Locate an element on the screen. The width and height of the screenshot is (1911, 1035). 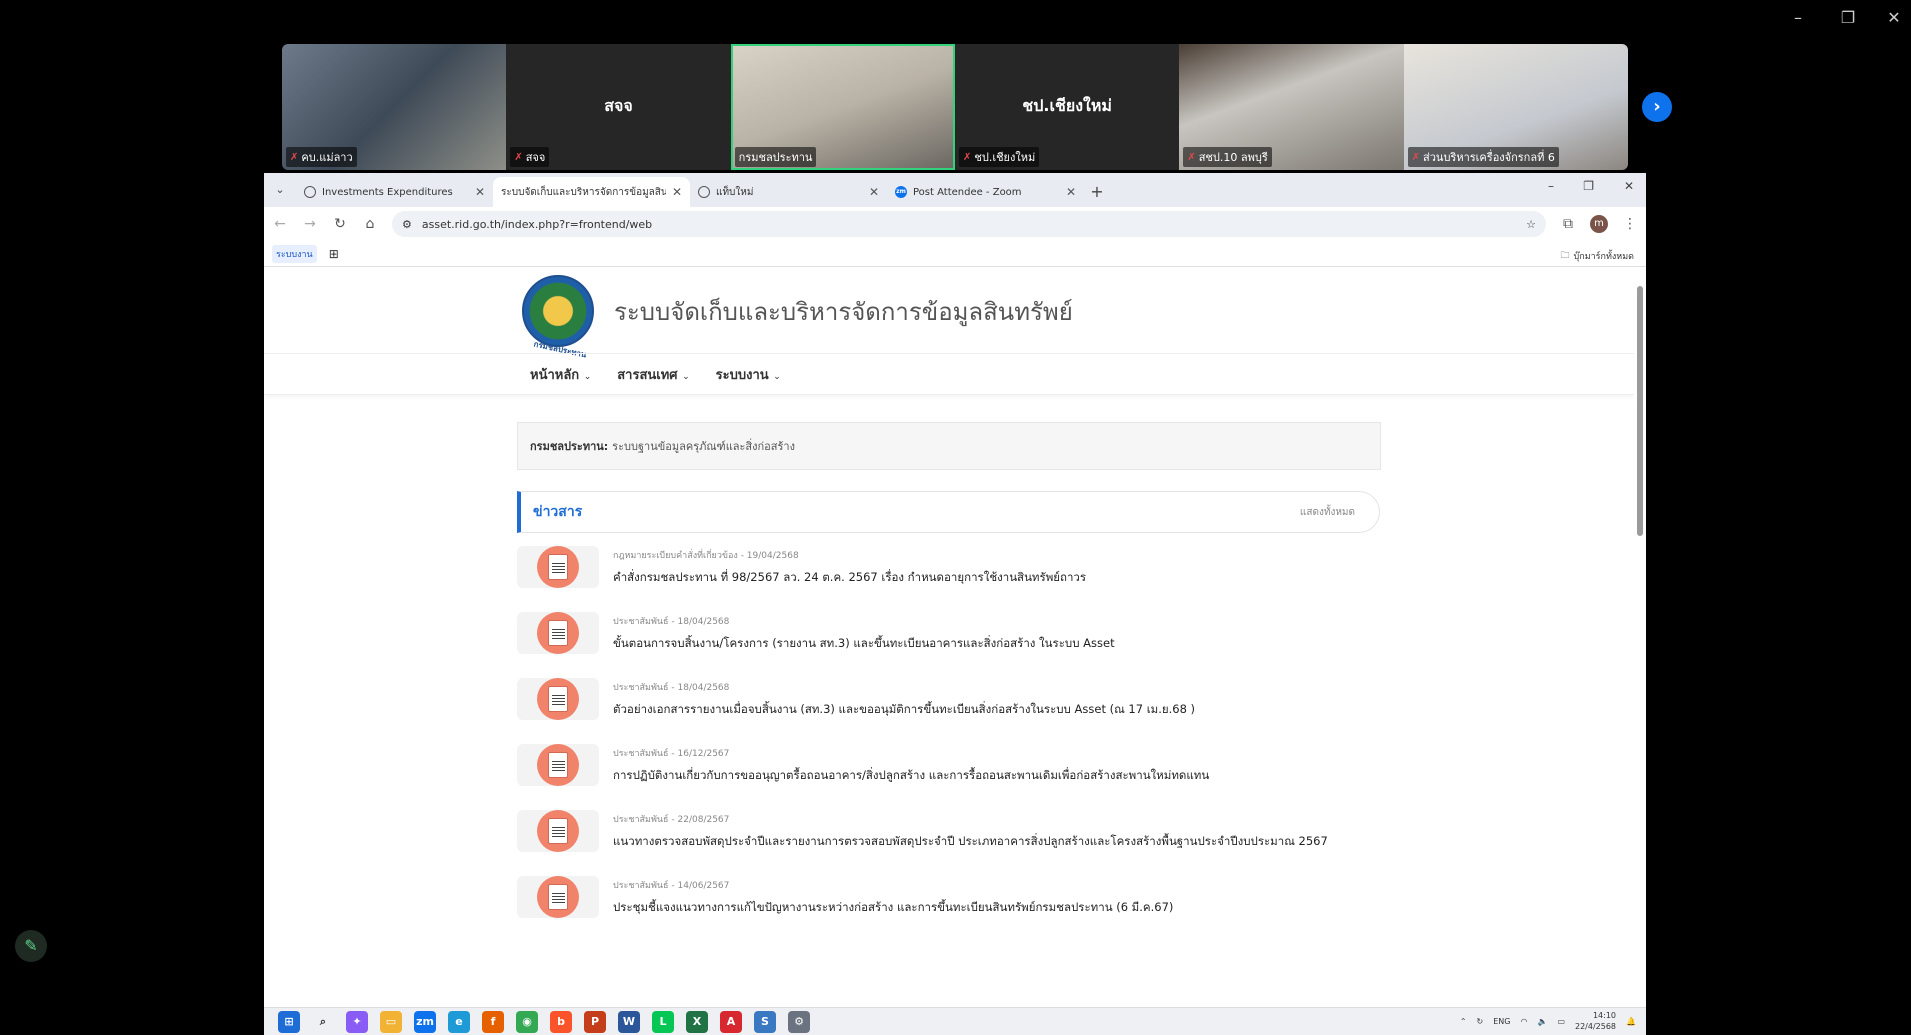
browser-tab: Investments Expenditures ✕ is located at coordinates (394, 192).